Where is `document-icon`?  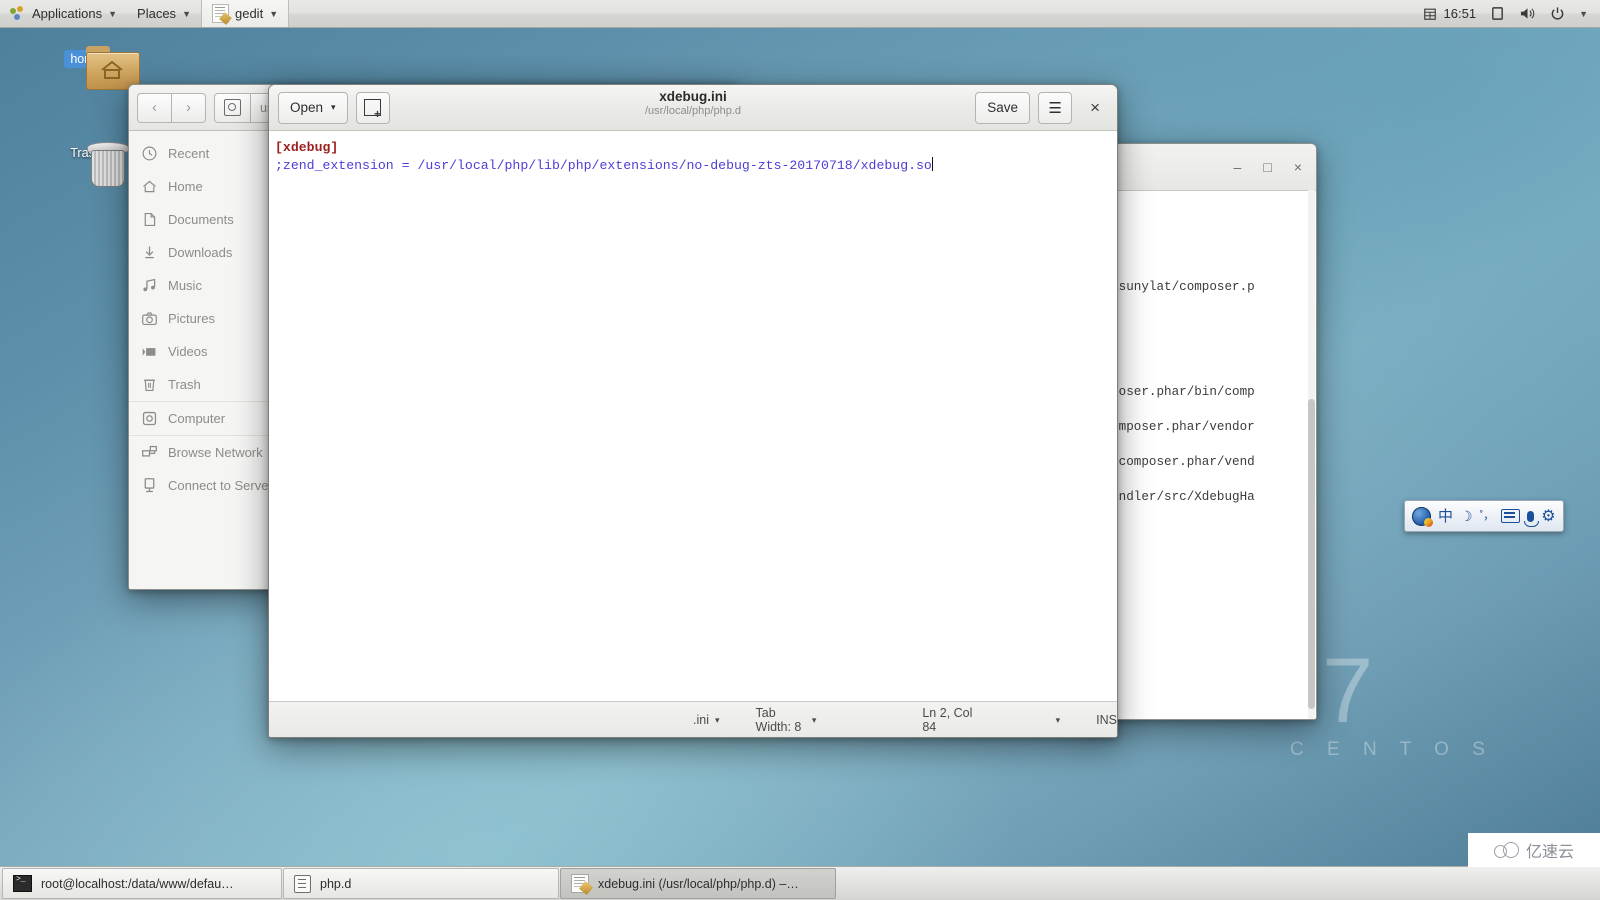 document-icon is located at coordinates (150, 219).